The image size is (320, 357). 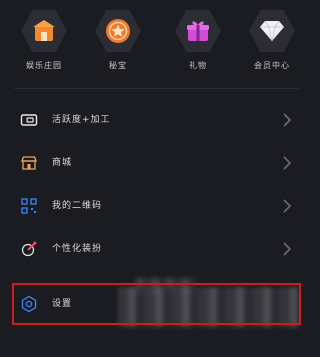 What do you see at coordinates (156, 249) in the screenshot?
I see `menu-item-personalize: 个性化装扮` at bounding box center [156, 249].